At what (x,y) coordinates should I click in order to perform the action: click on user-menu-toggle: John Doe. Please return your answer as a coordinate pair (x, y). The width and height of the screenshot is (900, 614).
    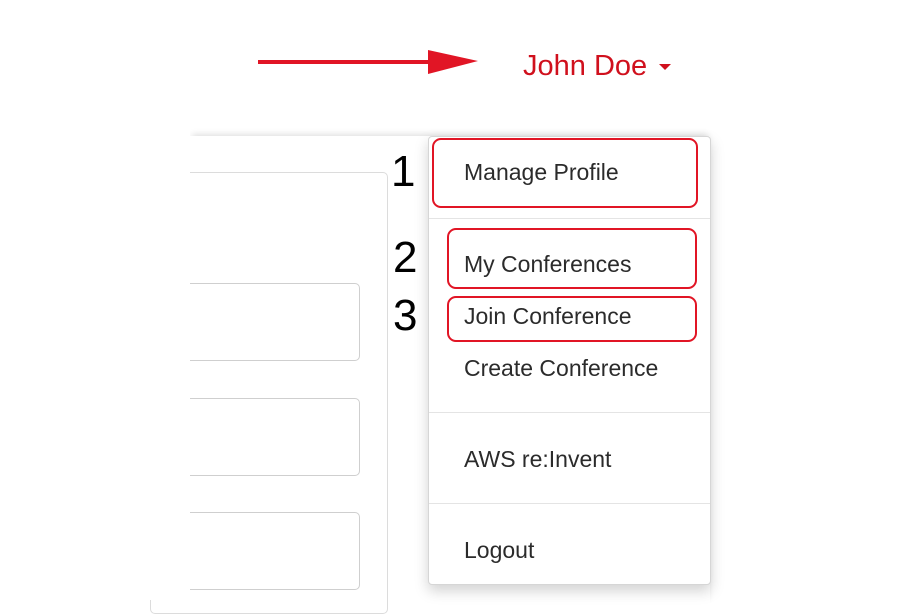
    Looking at the image, I should click on (597, 66).